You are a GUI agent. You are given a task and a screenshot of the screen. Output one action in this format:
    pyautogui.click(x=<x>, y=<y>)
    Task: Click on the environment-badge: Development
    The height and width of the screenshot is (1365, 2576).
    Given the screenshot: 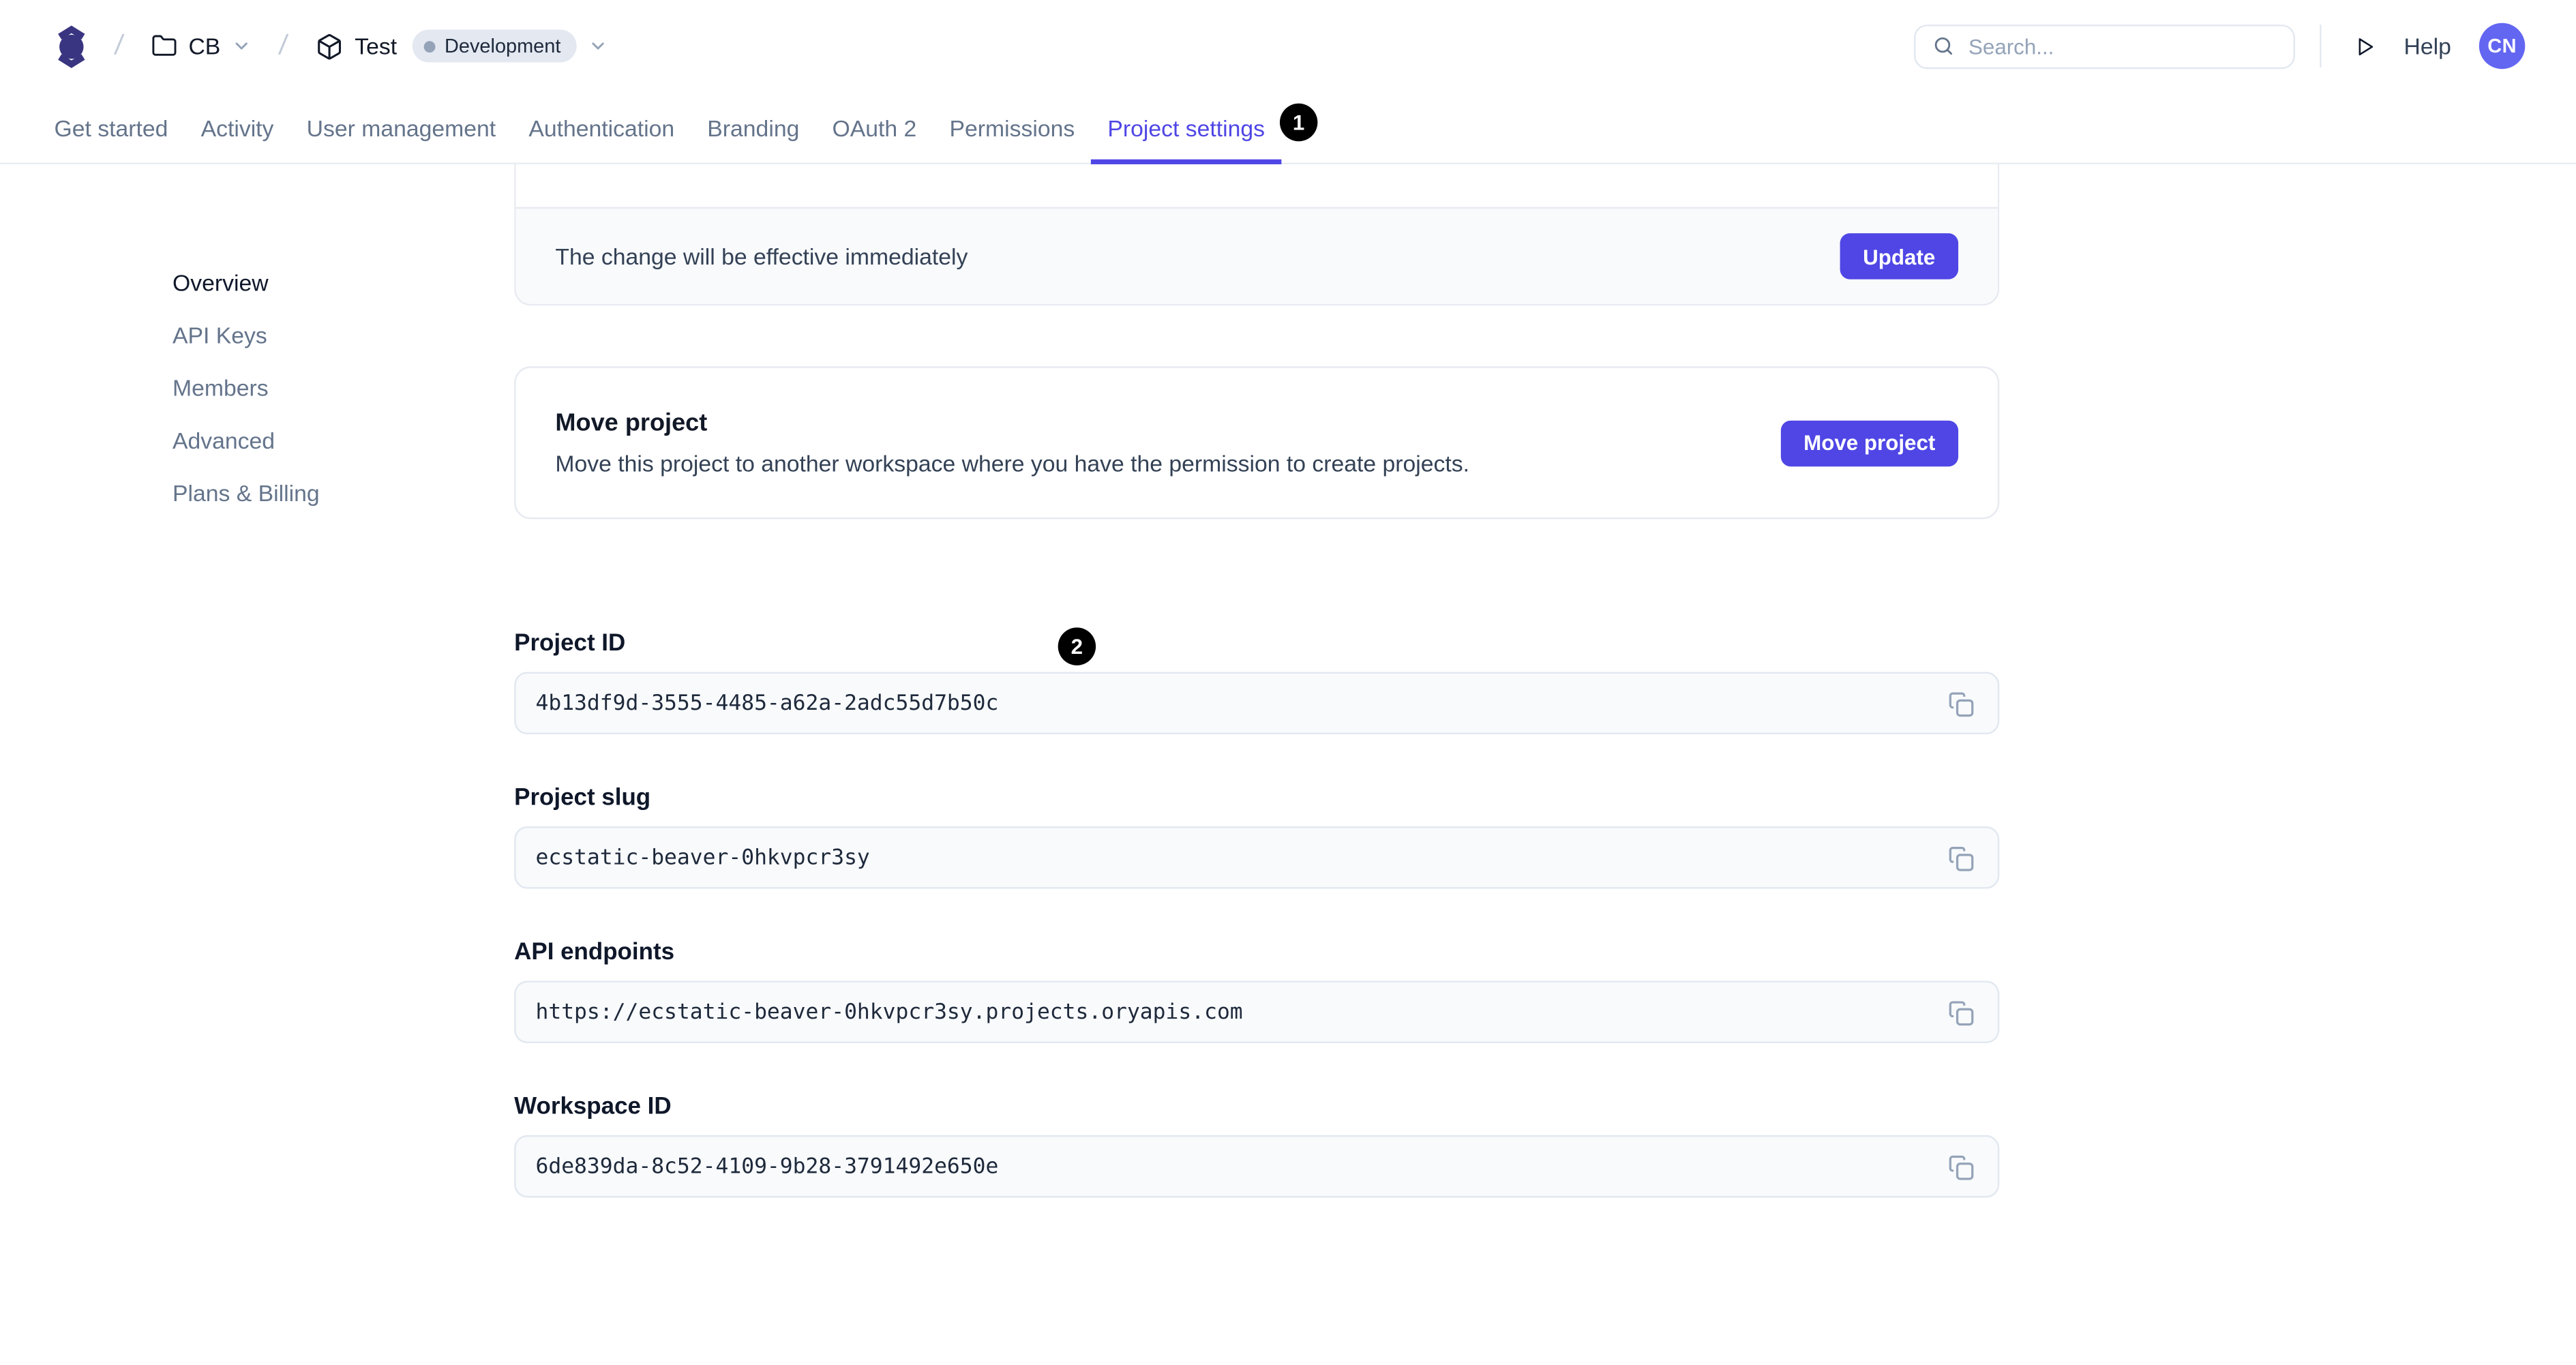 What is the action you would take?
    pyautogui.click(x=494, y=46)
    